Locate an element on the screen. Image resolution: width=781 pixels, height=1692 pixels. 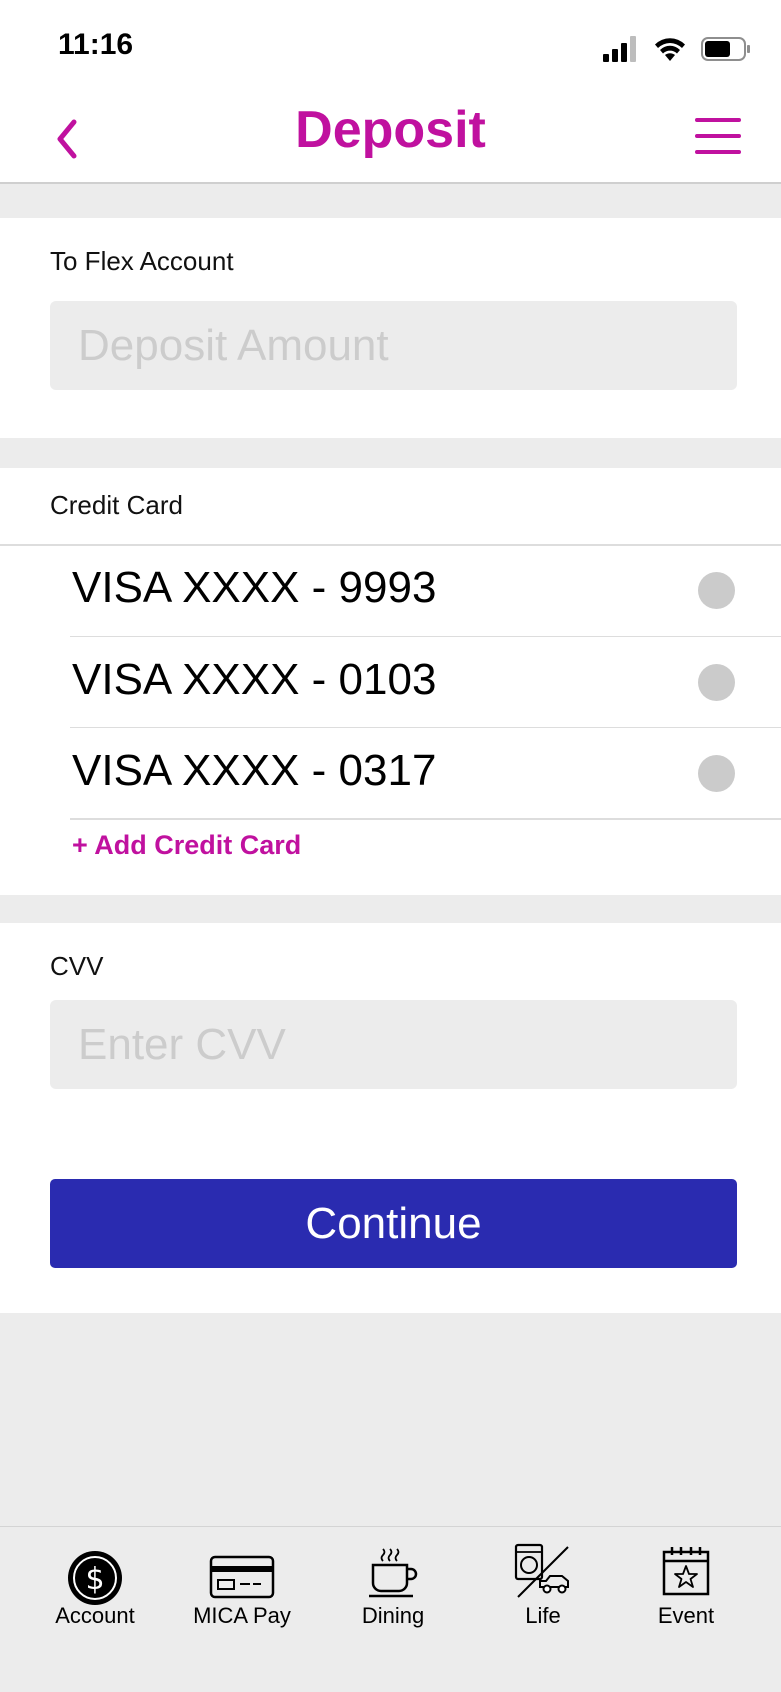
tab-account: $ Account is located at coordinates (95, 1587).